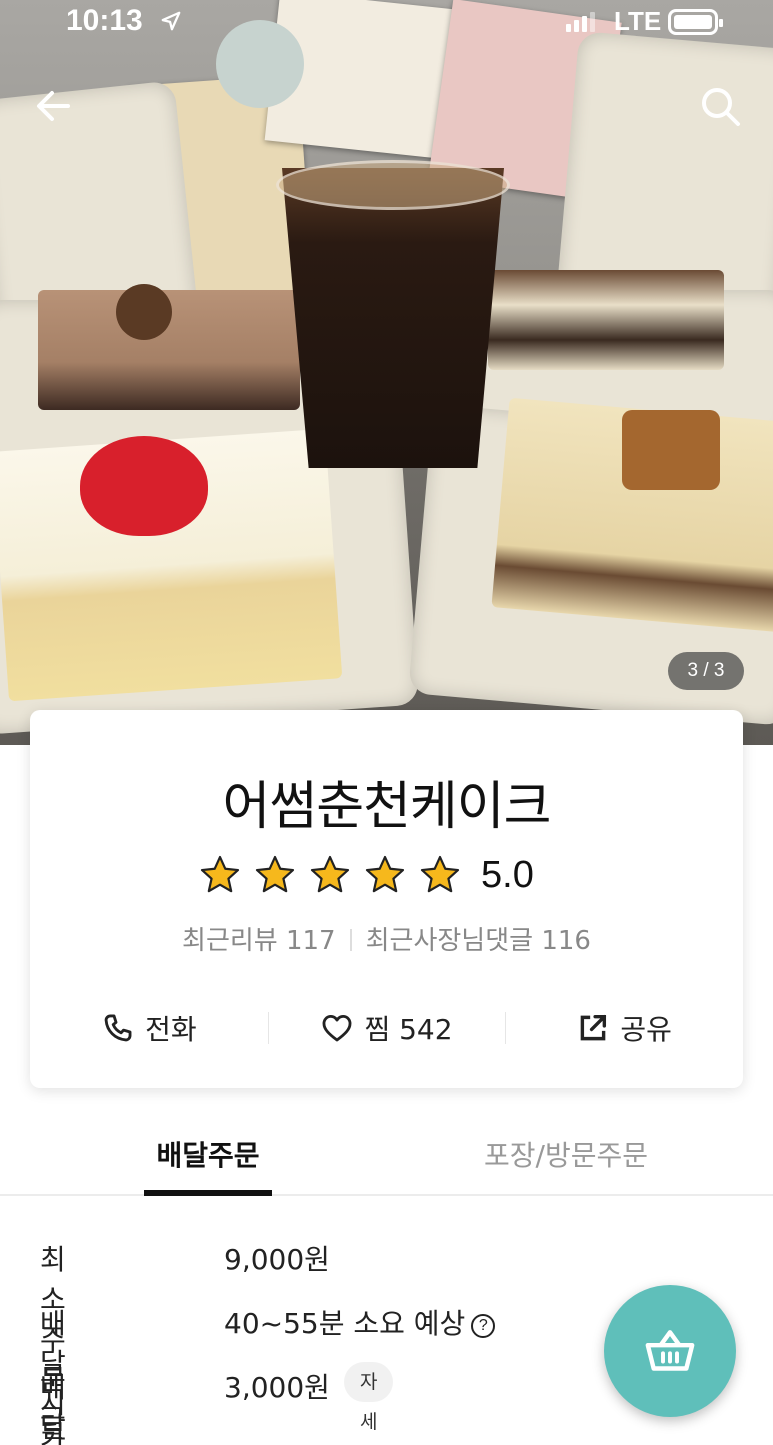 The width and height of the screenshot is (773, 1445). What do you see at coordinates (483, 1326) in the screenshot?
I see `help-icon: ?` at bounding box center [483, 1326].